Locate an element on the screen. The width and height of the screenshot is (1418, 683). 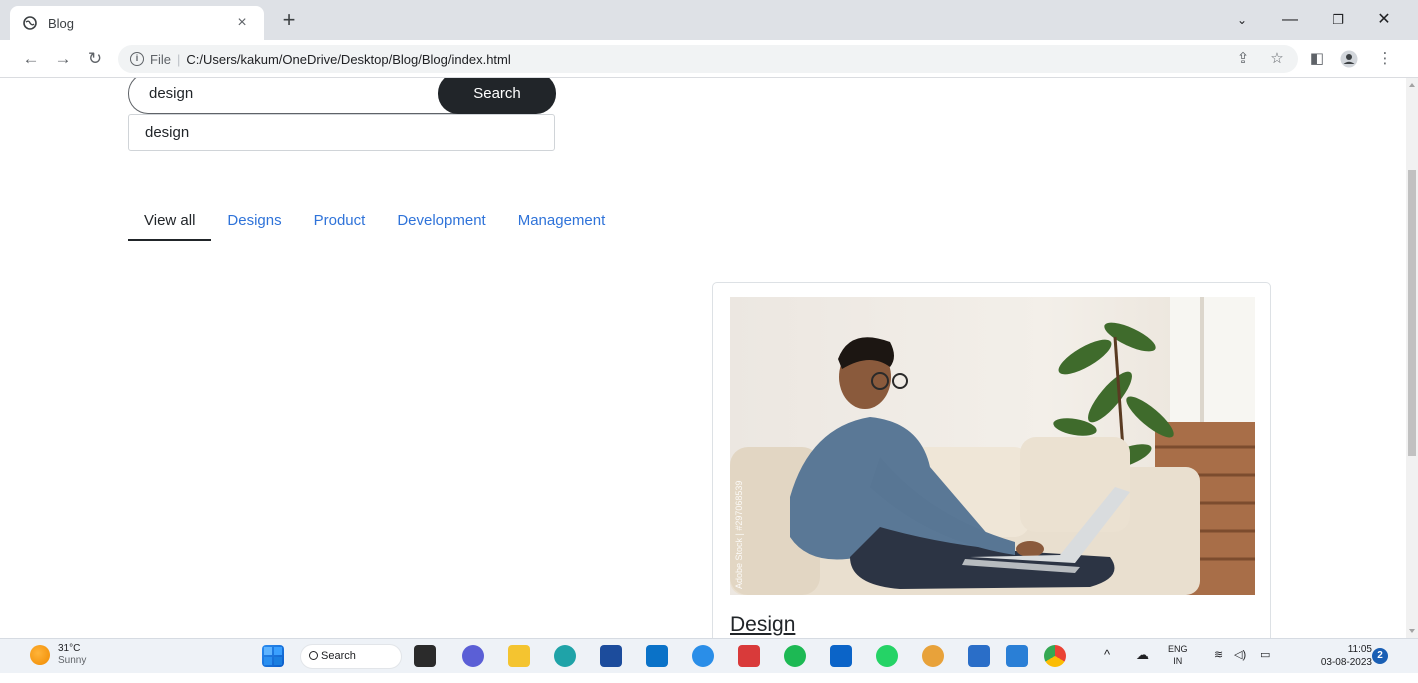
minimize-button: — is located at coordinates (1290, 20).